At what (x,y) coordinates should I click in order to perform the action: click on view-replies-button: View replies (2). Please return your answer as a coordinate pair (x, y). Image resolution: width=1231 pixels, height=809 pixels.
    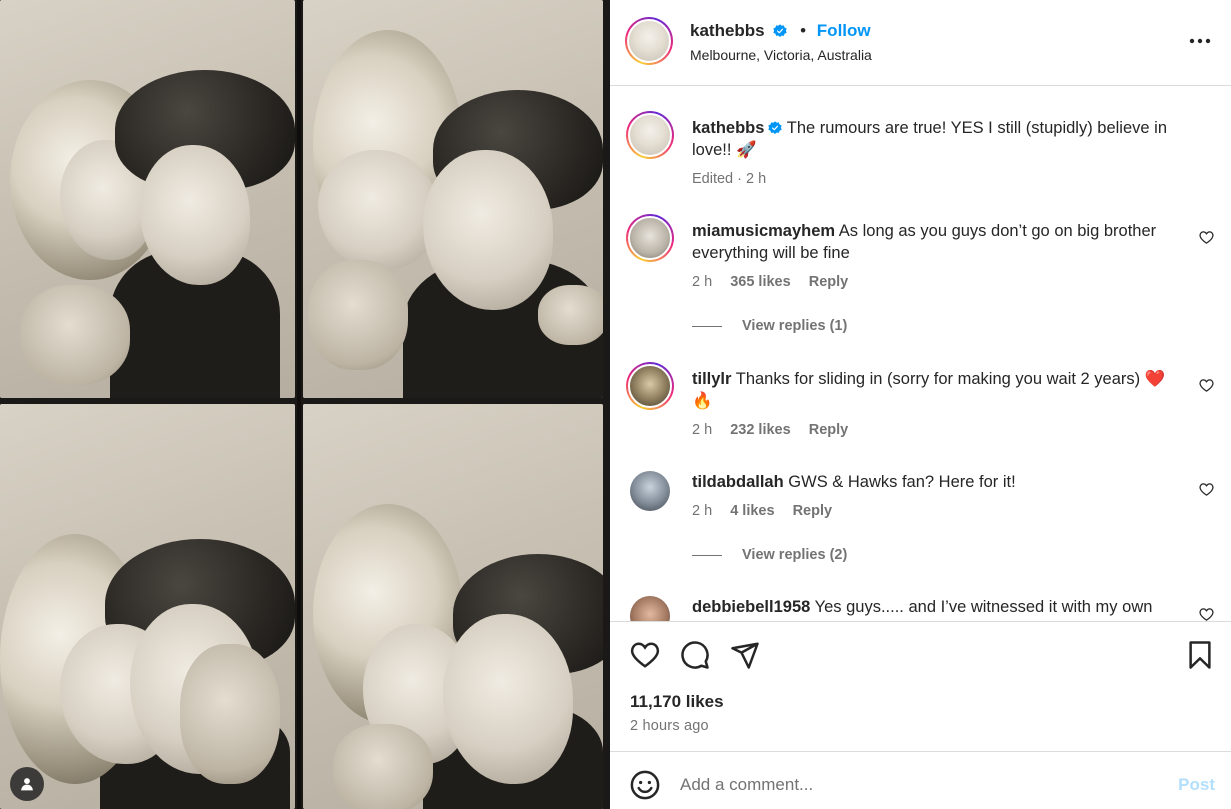
    Looking at the image, I should click on (769, 555).